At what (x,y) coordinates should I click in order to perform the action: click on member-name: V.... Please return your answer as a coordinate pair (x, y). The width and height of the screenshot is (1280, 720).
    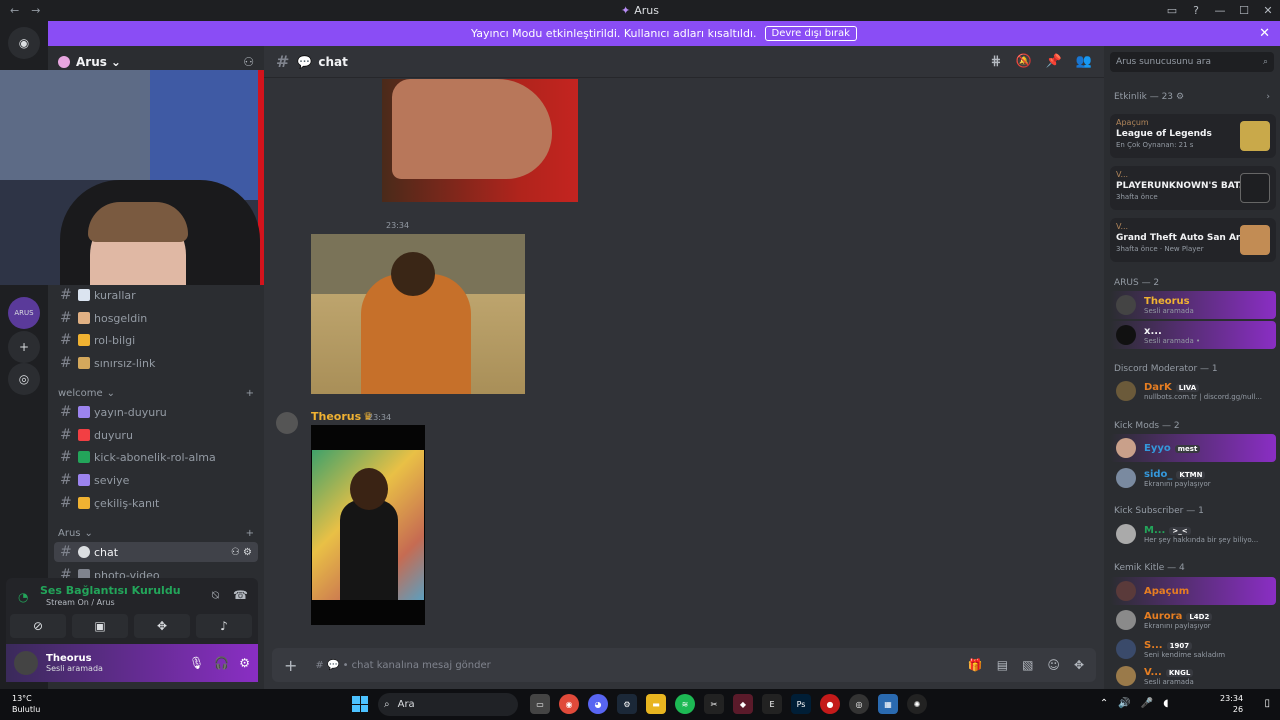
    Looking at the image, I should click on (1153, 672).